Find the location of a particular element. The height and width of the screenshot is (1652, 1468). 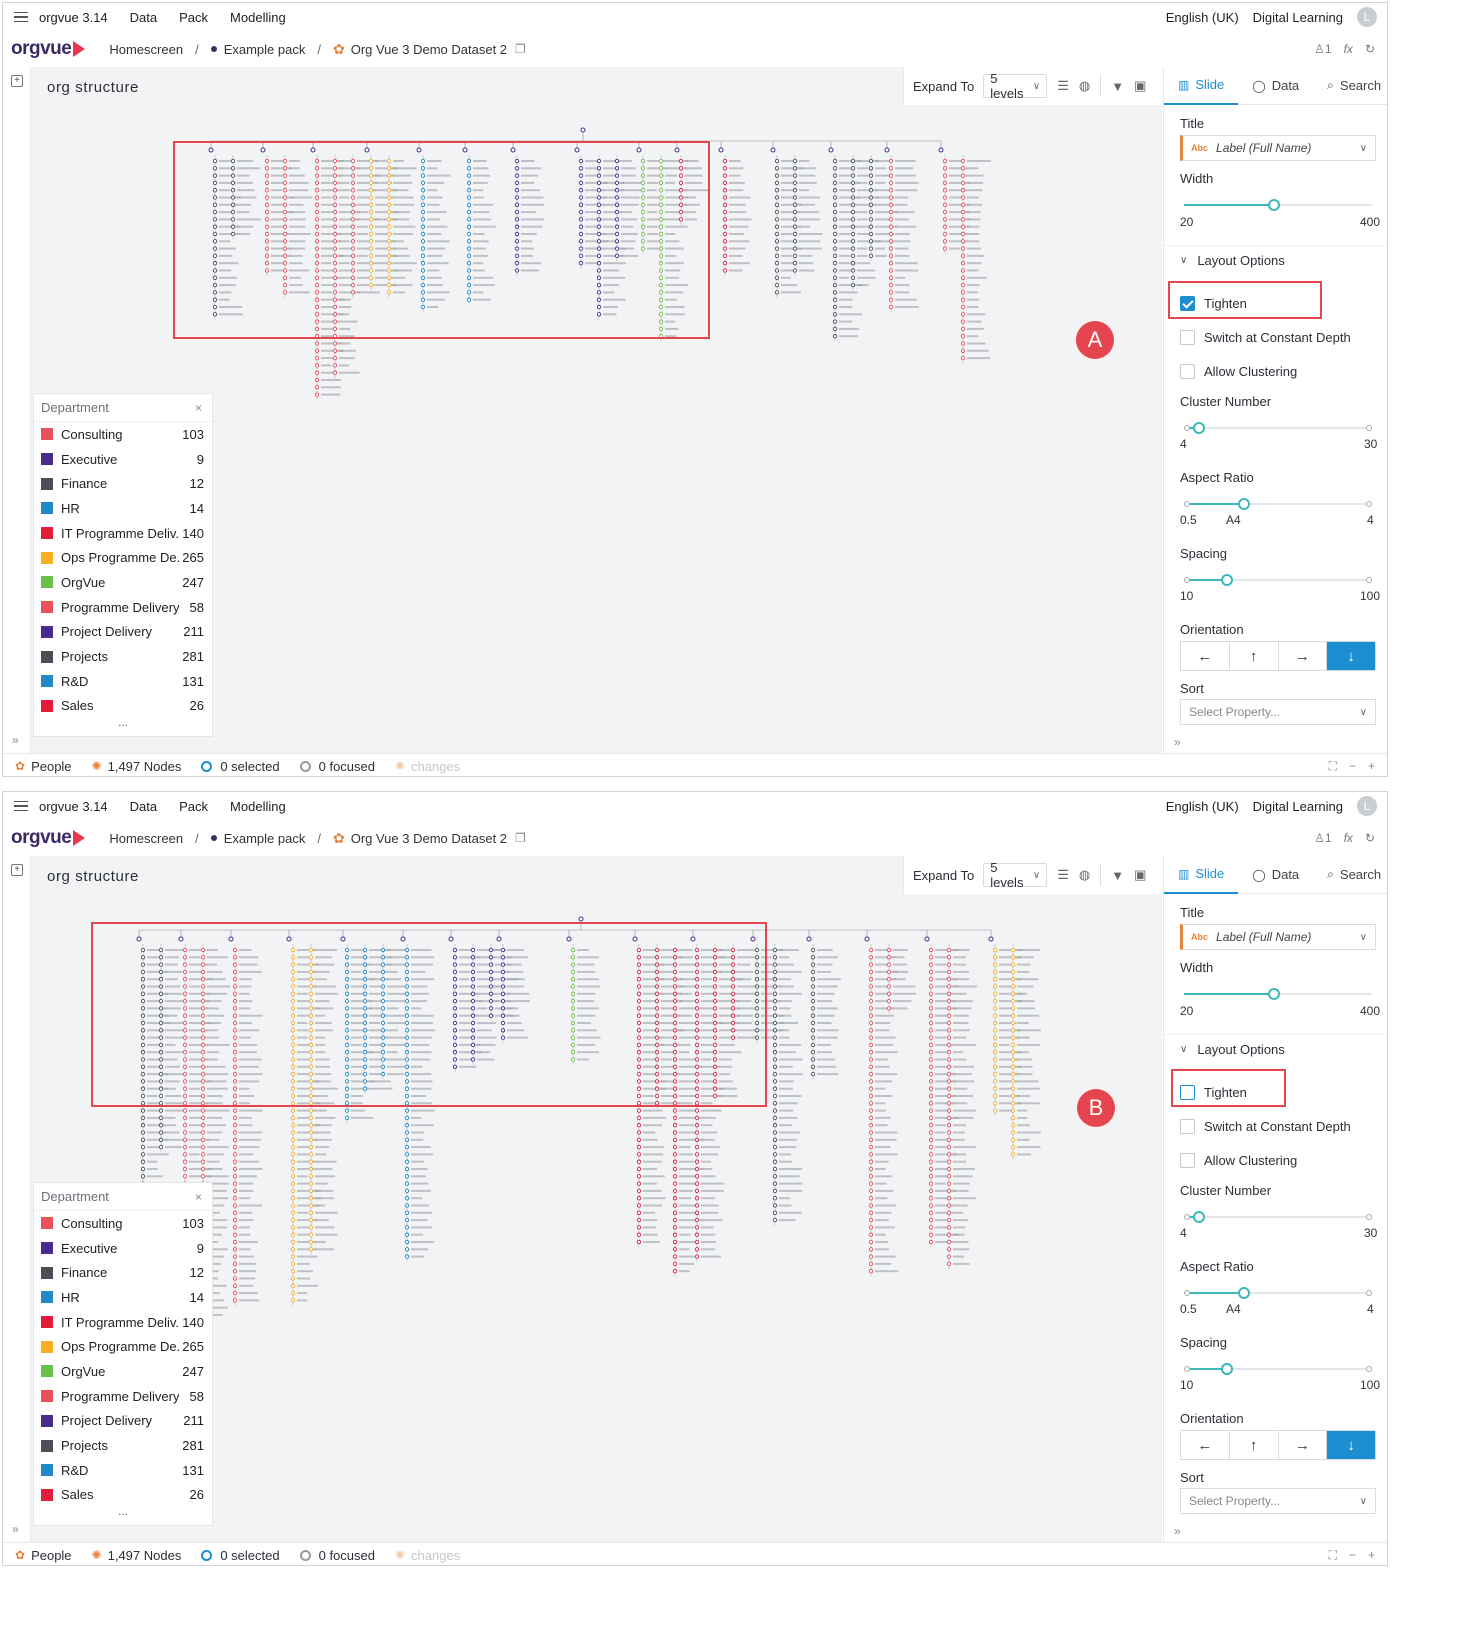

hamburger-icon is located at coordinates (21, 17).